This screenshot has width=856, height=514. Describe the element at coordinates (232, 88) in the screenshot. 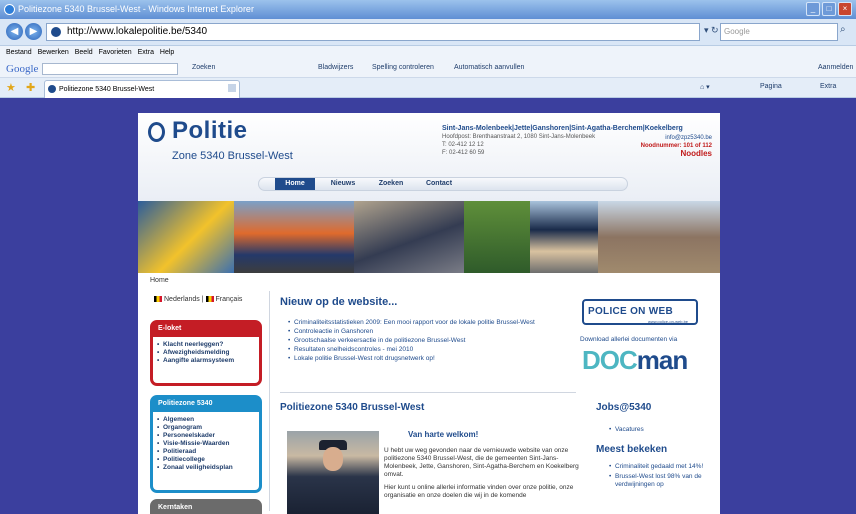

I see `new-tab-button` at that location.